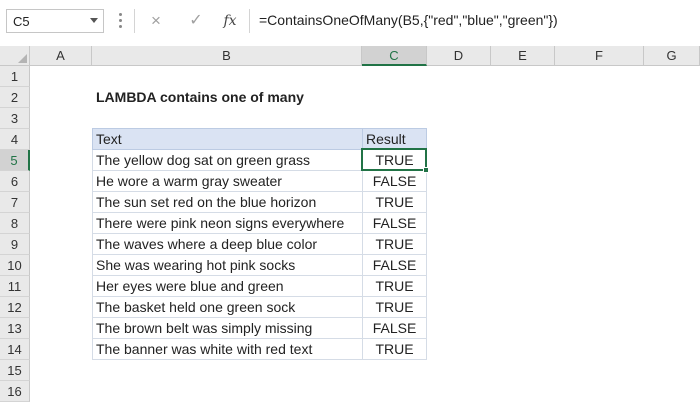 This screenshot has height=402, width=700. I want to click on row-header: 6, so click(15, 181).